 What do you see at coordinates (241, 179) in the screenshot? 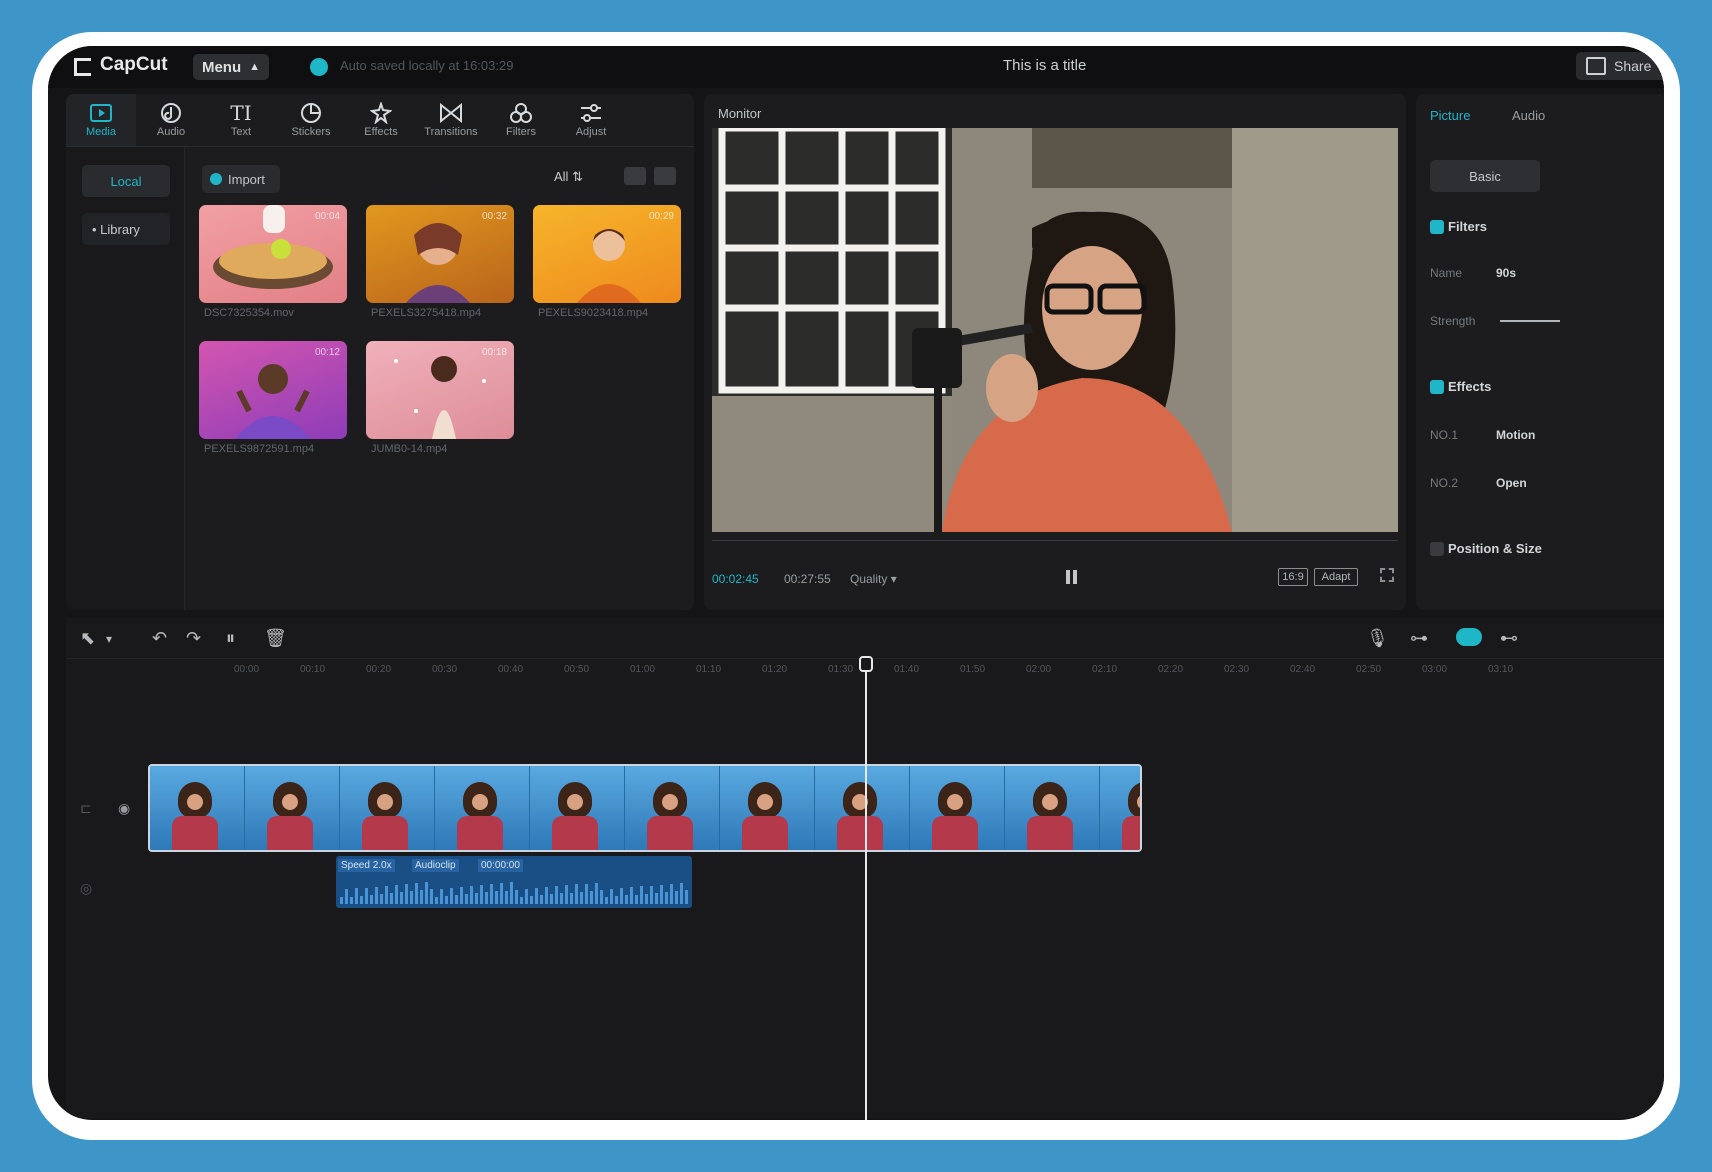
I see `import-button: Import` at bounding box center [241, 179].